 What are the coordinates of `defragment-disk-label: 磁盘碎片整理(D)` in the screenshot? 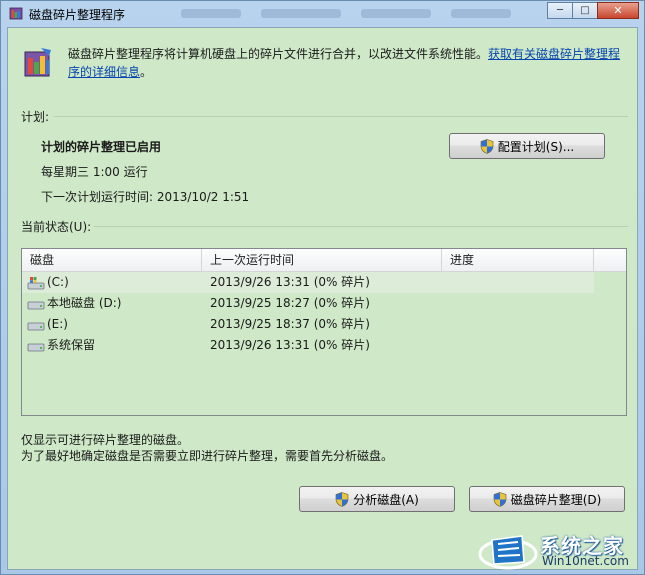 It's located at (556, 499).